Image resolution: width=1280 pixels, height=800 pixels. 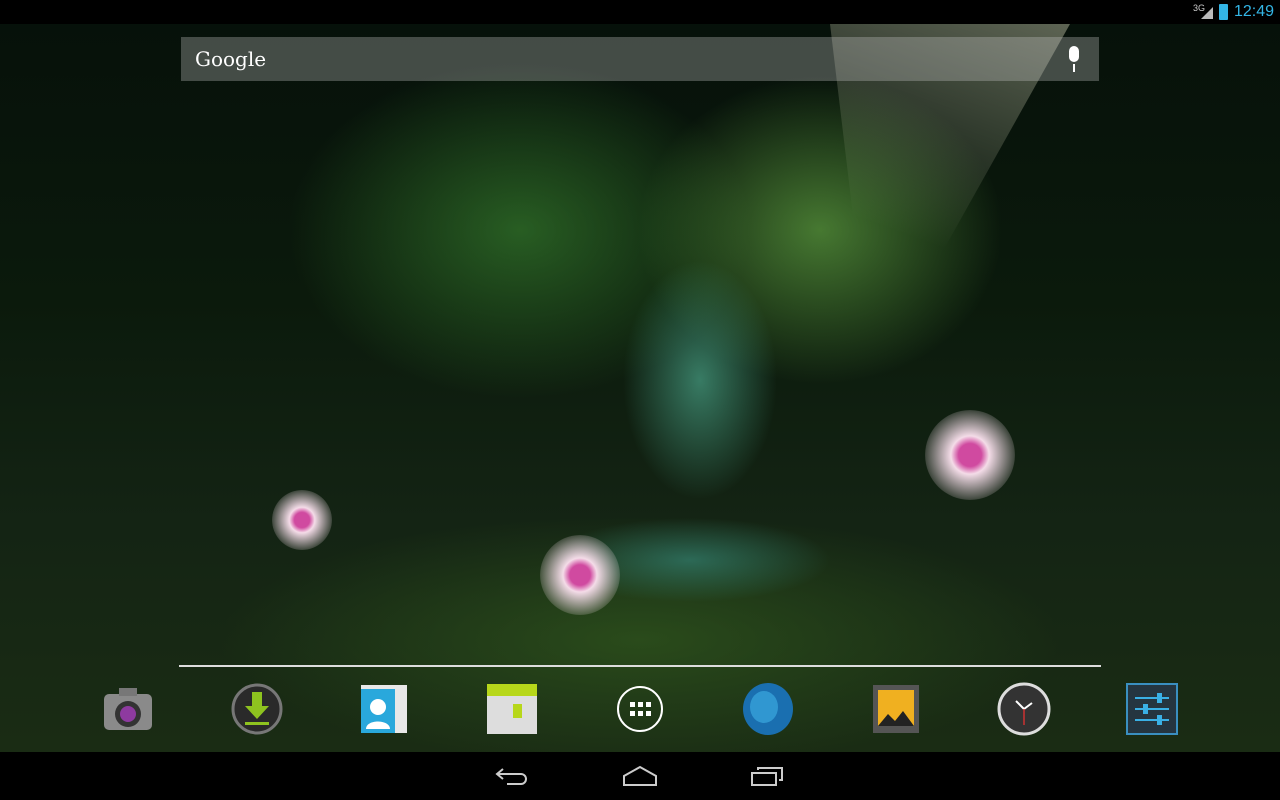 I want to click on app-drawer-icon, so click(x=640, y=709).